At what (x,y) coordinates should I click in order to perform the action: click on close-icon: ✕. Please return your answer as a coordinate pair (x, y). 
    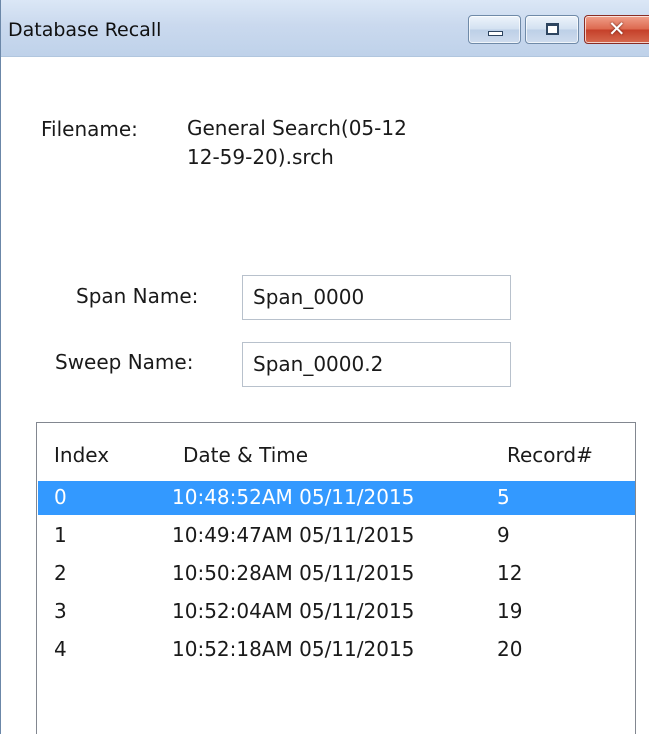
    Looking at the image, I should click on (617, 29).